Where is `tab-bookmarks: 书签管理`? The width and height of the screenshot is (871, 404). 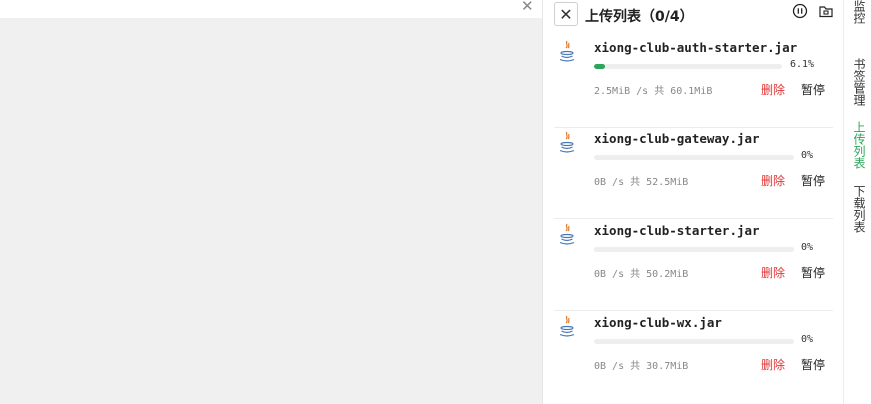
tab-bookmarks: 书签管理 is located at coordinates (859, 82).